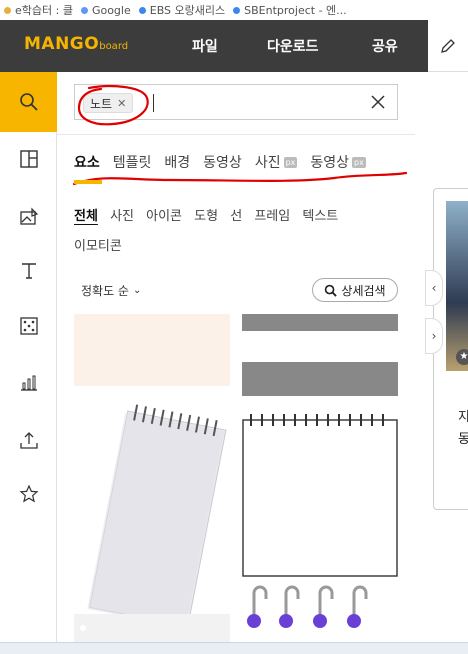 This screenshot has width=468, height=654. I want to click on star-icon: ★, so click(462, 357).